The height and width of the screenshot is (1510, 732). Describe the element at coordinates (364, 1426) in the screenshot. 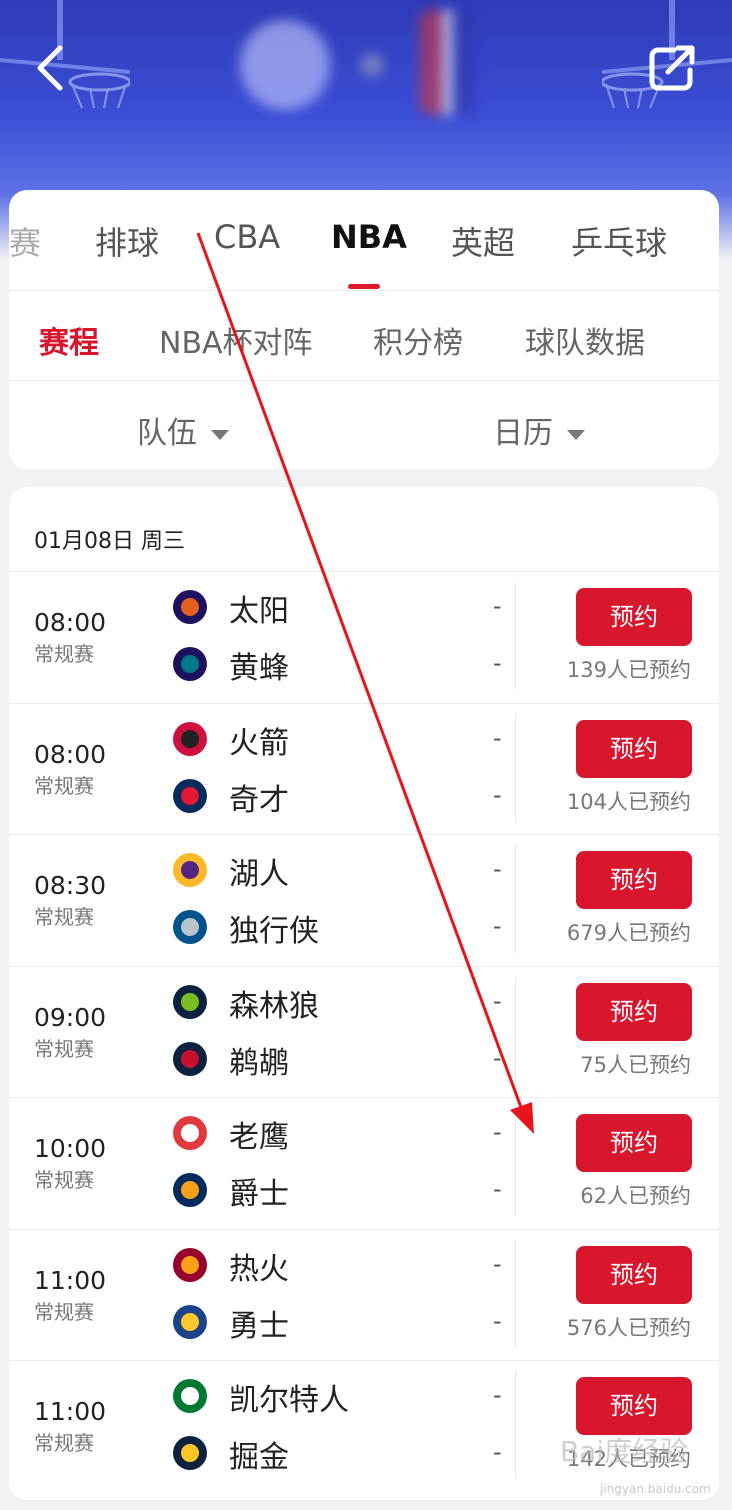

I see `game-row: 11:00 常规赛 凯尔特人 - 掘金 - 预约 142人已预约` at that location.